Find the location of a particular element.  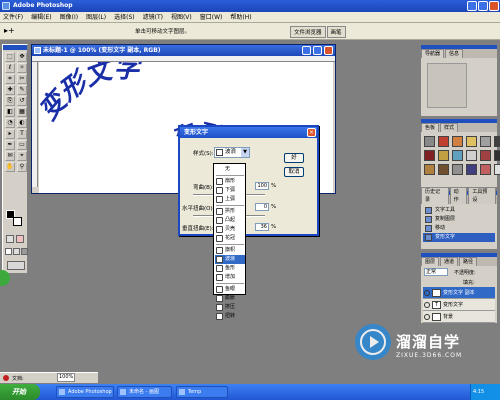

move-tool-icon: ✥ is located at coordinates (22, 57).